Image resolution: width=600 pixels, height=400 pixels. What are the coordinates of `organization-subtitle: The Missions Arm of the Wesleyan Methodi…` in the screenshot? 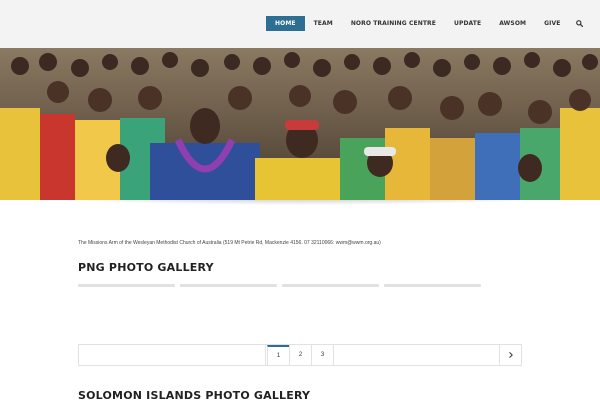 It's located at (229, 243).